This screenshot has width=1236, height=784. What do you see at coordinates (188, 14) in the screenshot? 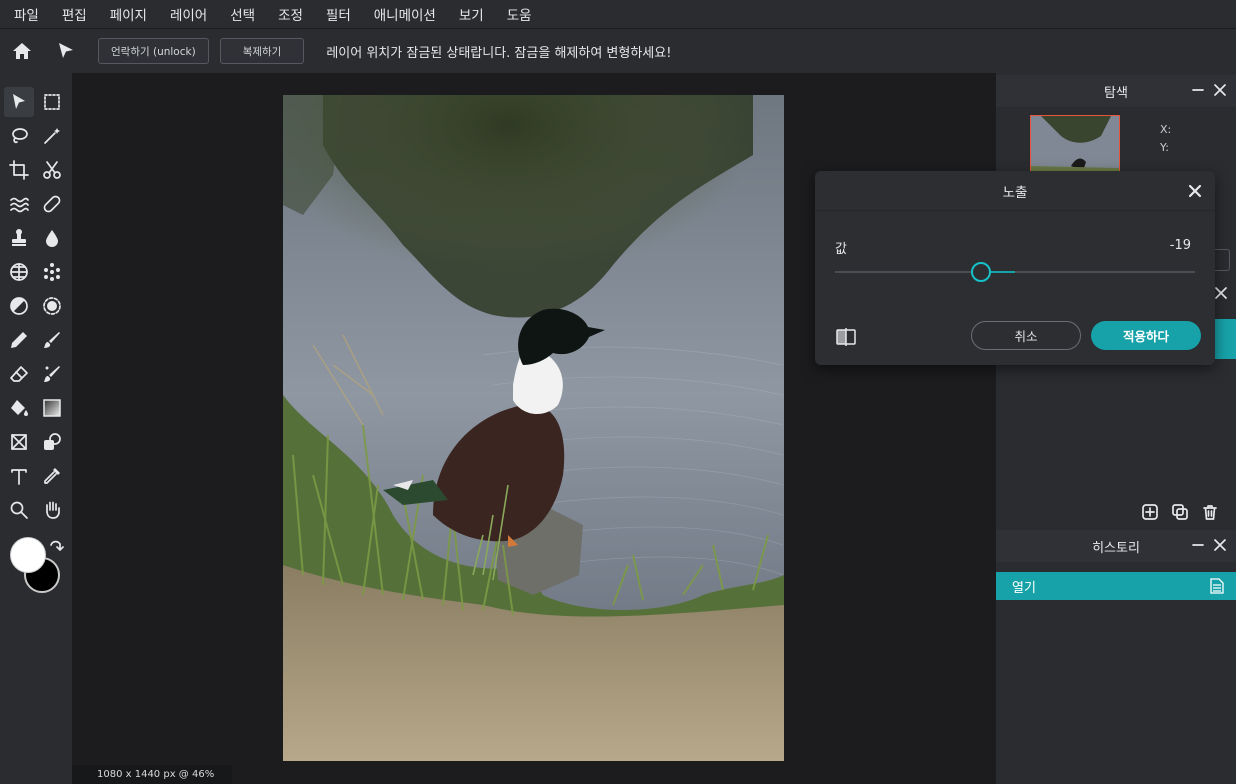
I see `menu-layer: 레이어` at bounding box center [188, 14].